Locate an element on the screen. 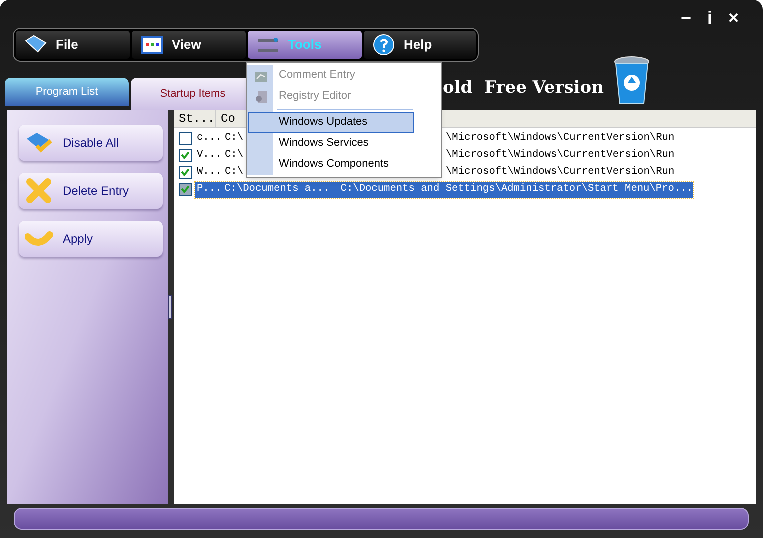 This screenshot has height=538, width=763. info-button: i is located at coordinates (709, 18).